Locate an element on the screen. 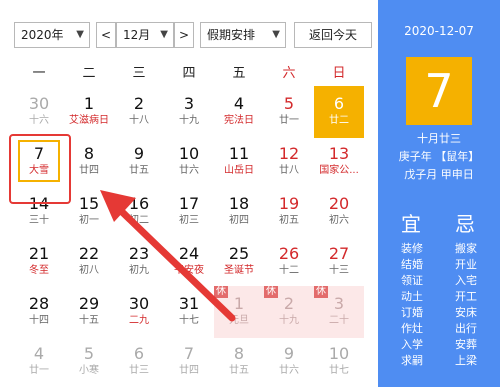 The height and width of the screenshot is (387, 500). lunar-label: 廿四 is located at coordinates (189, 370).